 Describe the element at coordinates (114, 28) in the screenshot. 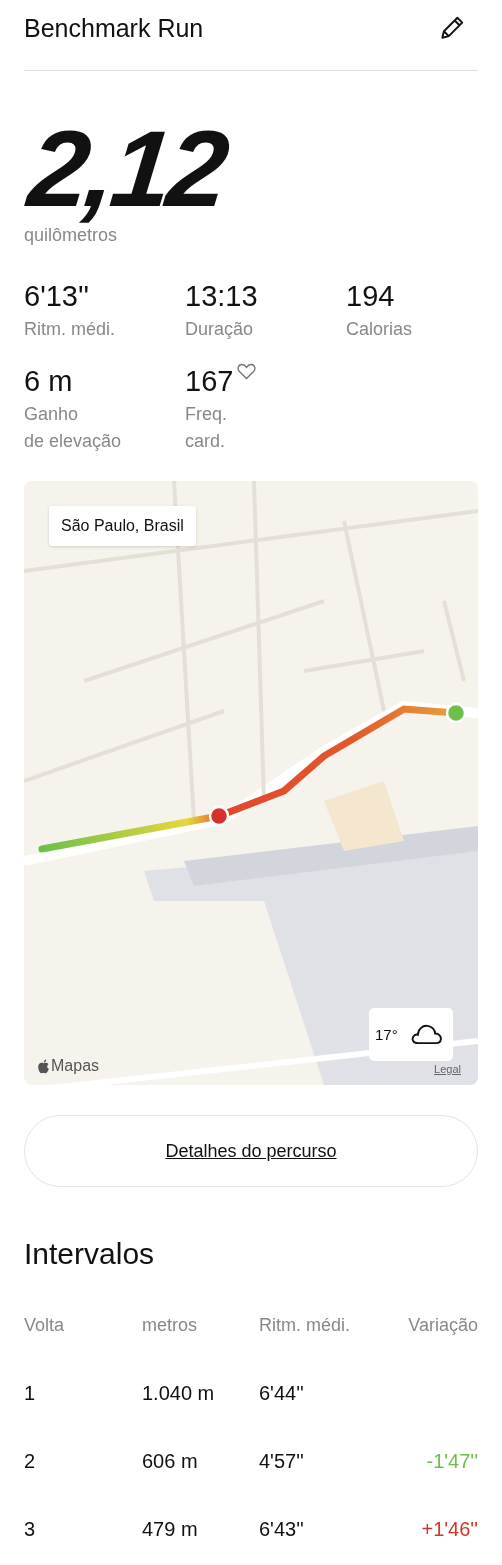

I see `page-title: Benchmark Run` at that location.